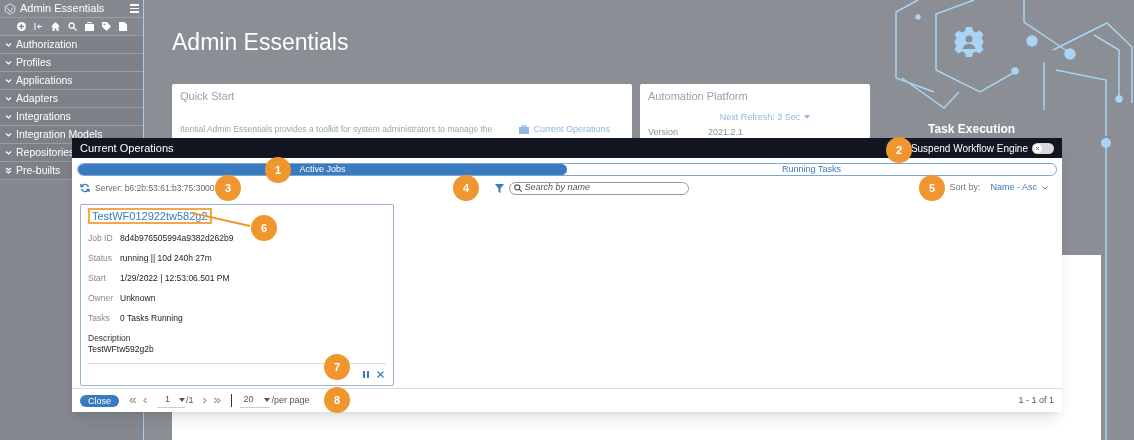  What do you see at coordinates (97, 278) in the screenshot?
I see `field-label: Start` at bounding box center [97, 278].